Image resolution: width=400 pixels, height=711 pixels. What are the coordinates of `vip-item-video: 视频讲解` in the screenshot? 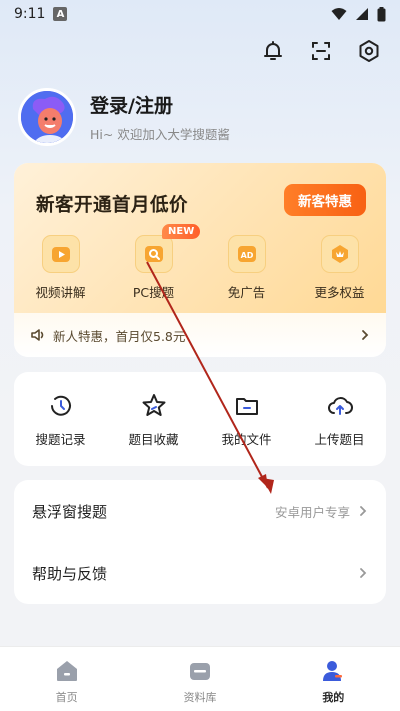 It's located at (60, 268).